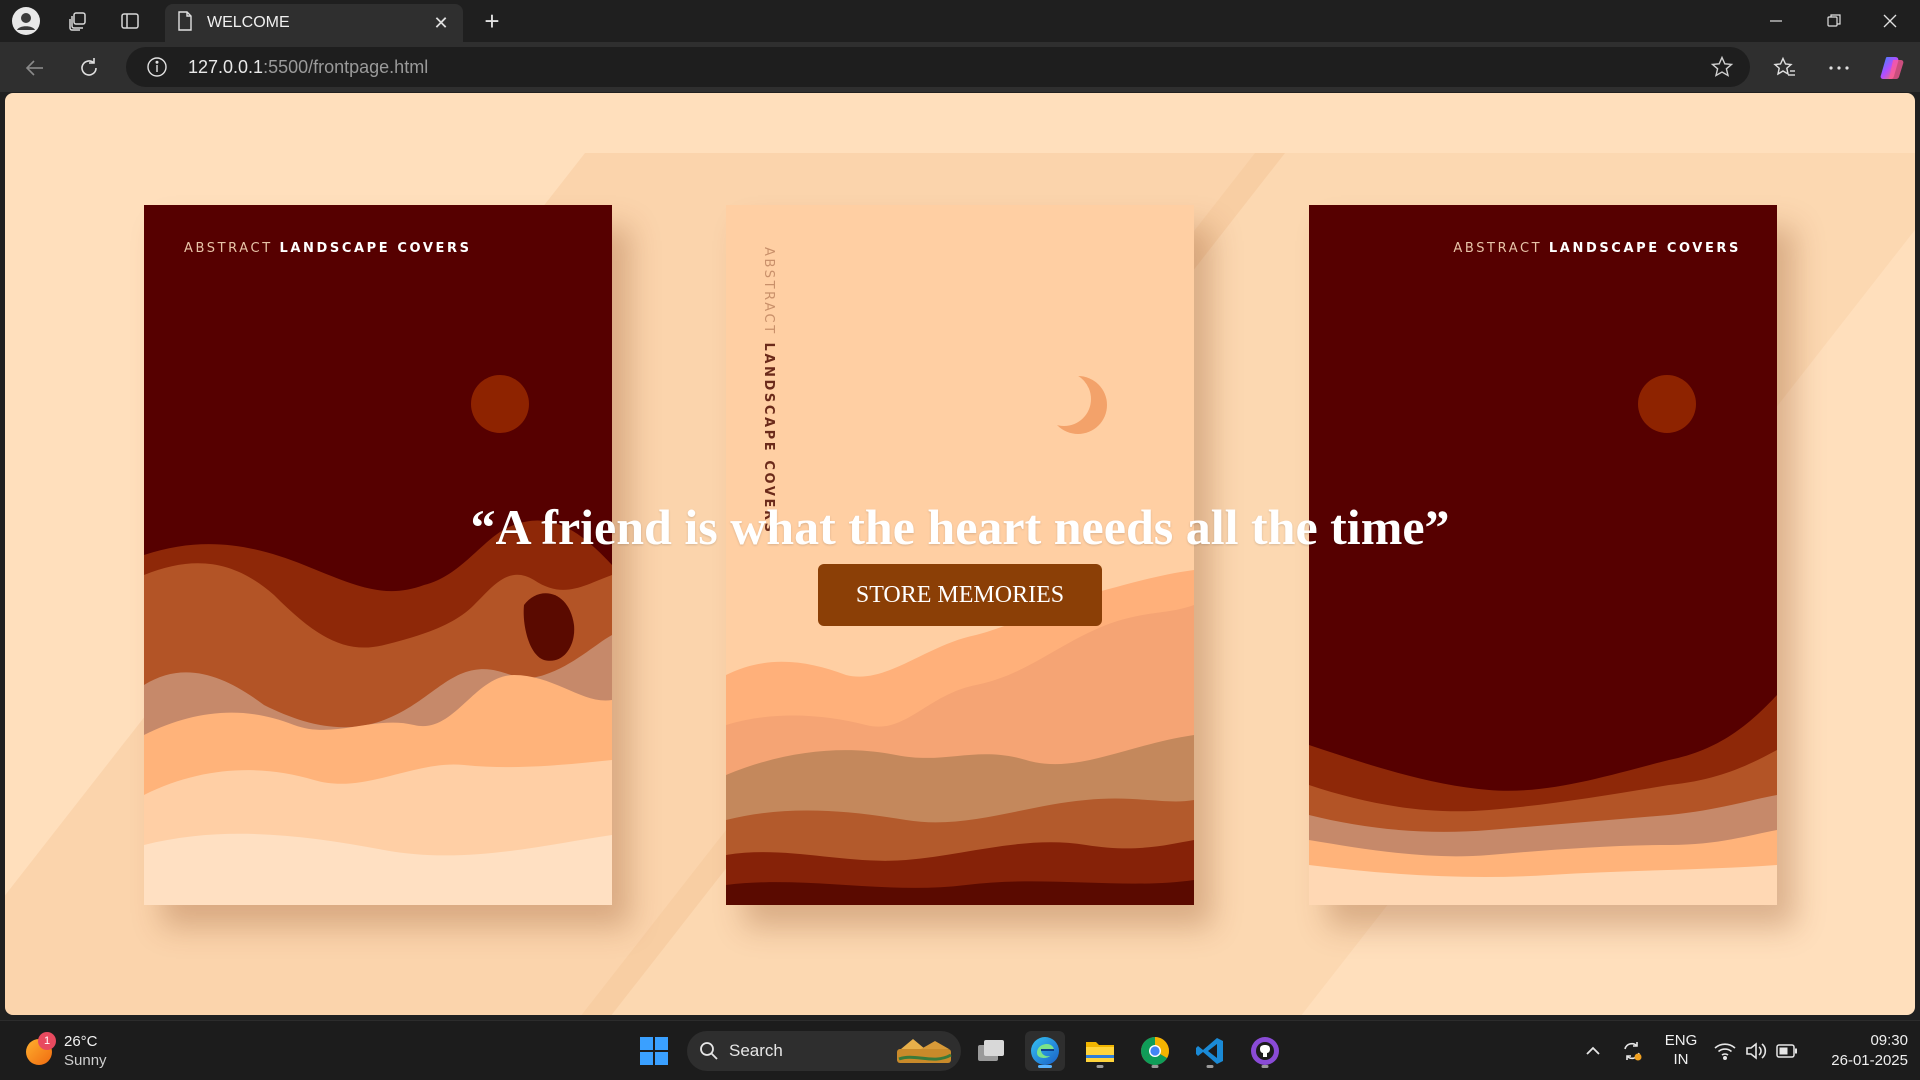 Image resolution: width=1920 pixels, height=1080 pixels. Describe the element at coordinates (824, 1051) in the screenshot. I see `taskbar-search: Search` at that location.